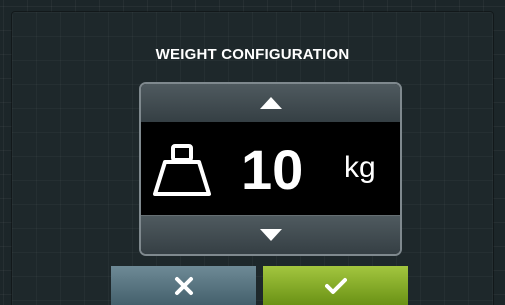  What do you see at coordinates (252, 54) in the screenshot?
I see `page-title: WEIGHT CONFIGURATION` at bounding box center [252, 54].